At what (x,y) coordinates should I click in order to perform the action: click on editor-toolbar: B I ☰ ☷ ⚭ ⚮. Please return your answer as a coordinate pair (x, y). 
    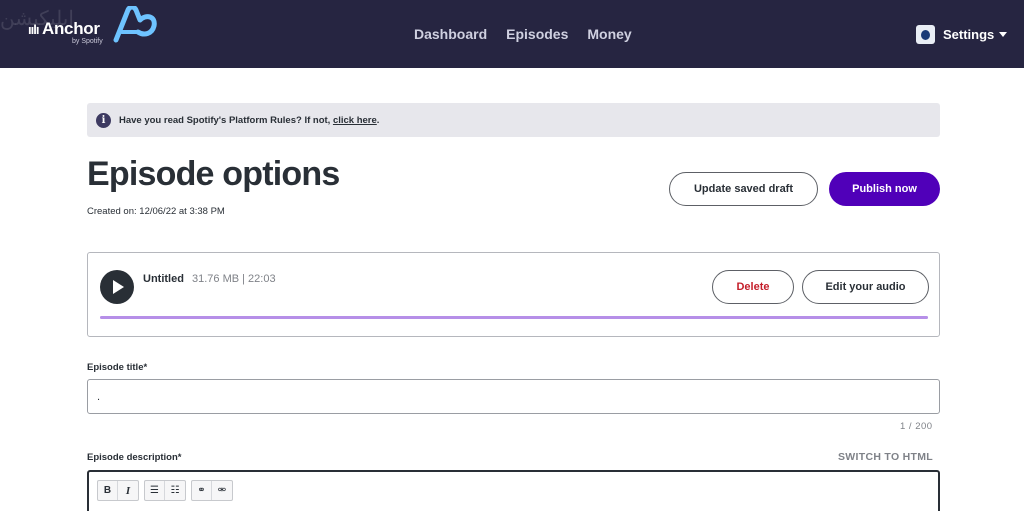
    Looking at the image, I should click on (165, 490).